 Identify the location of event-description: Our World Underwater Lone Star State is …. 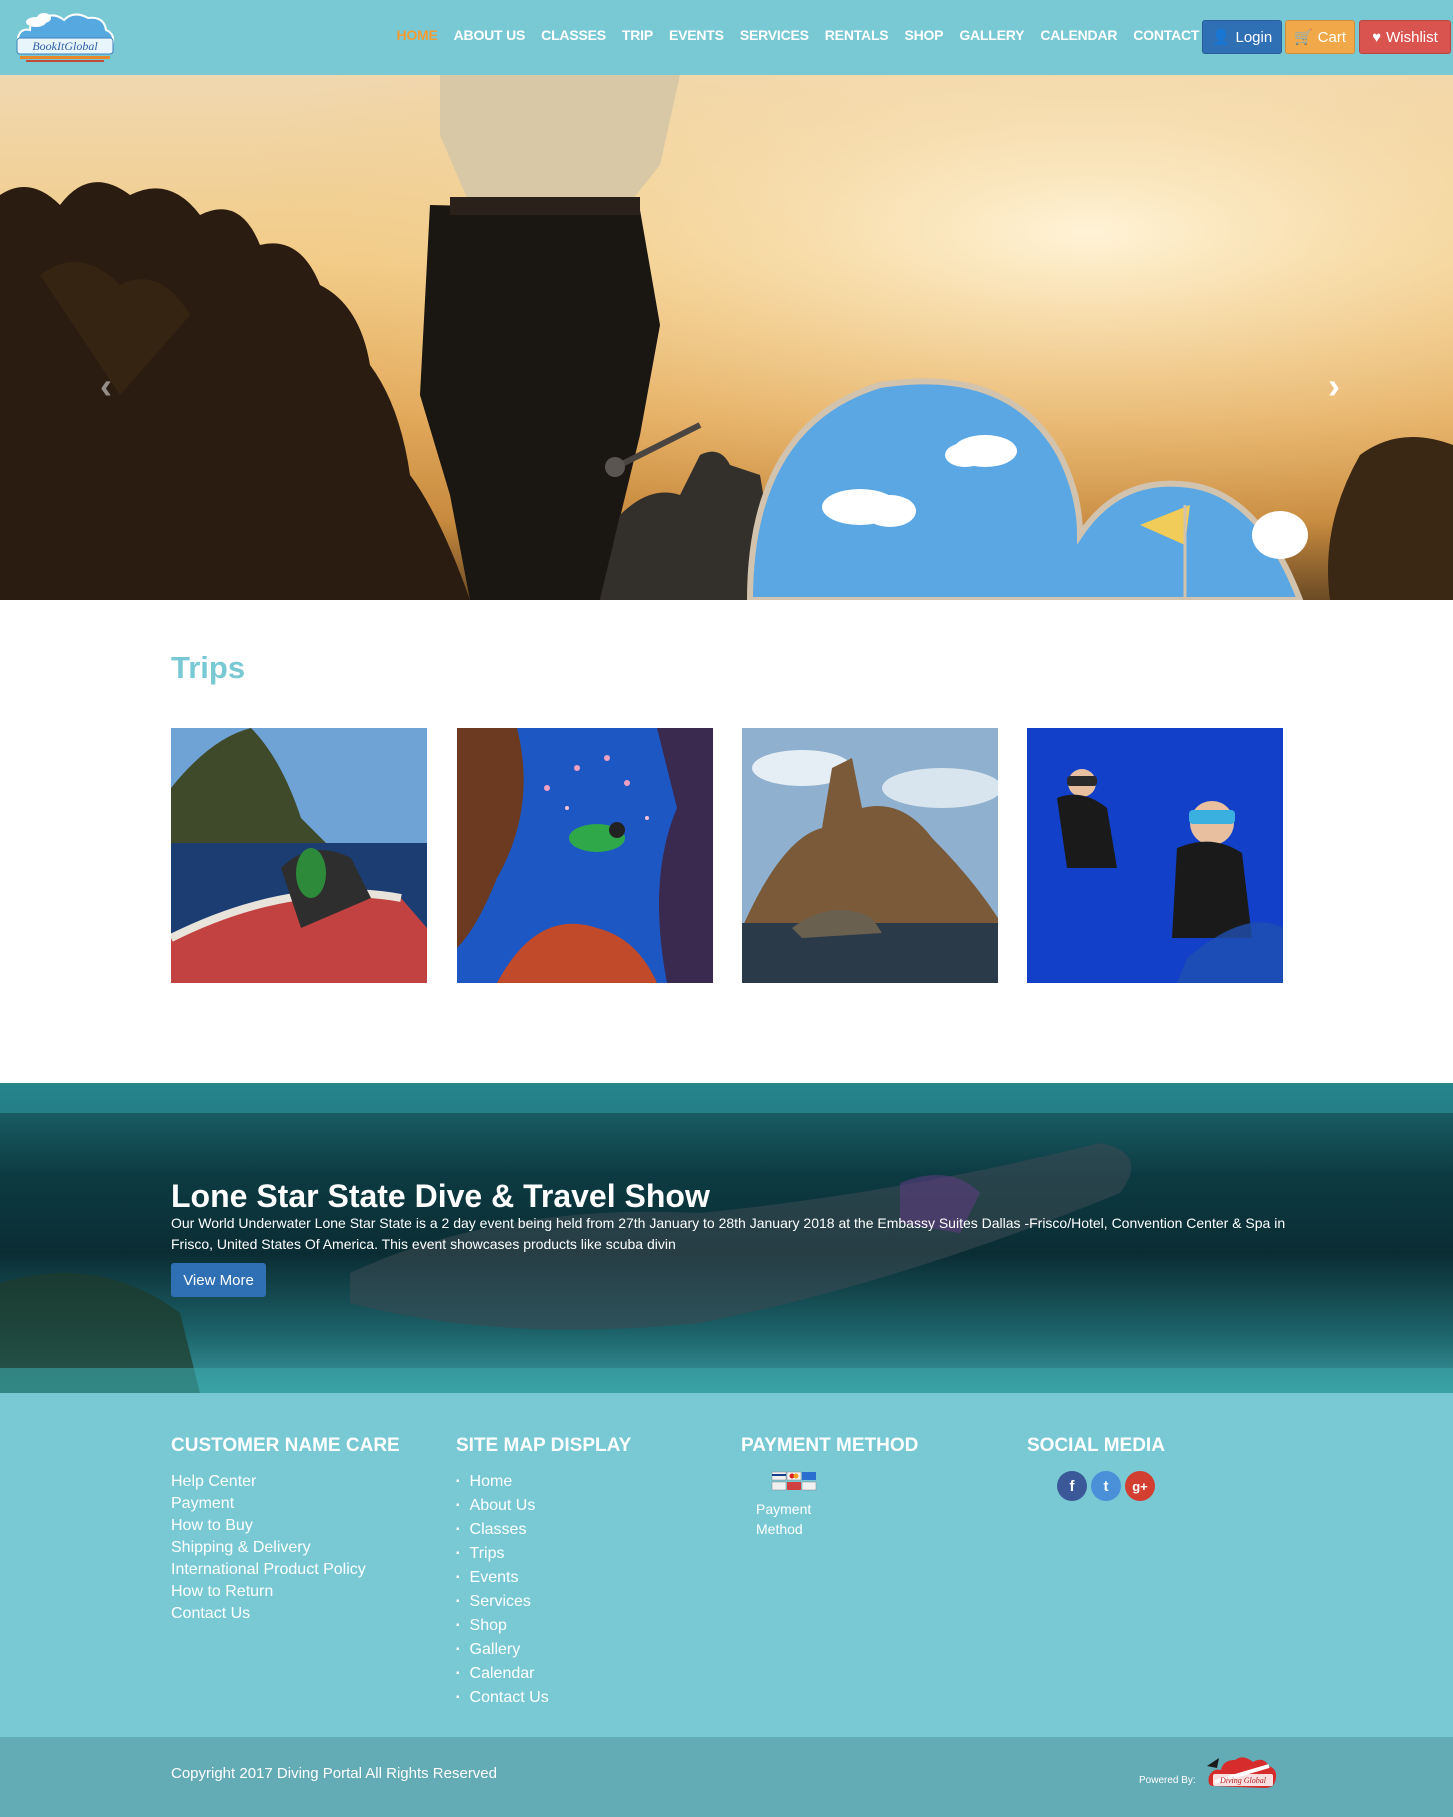
(728, 1233).